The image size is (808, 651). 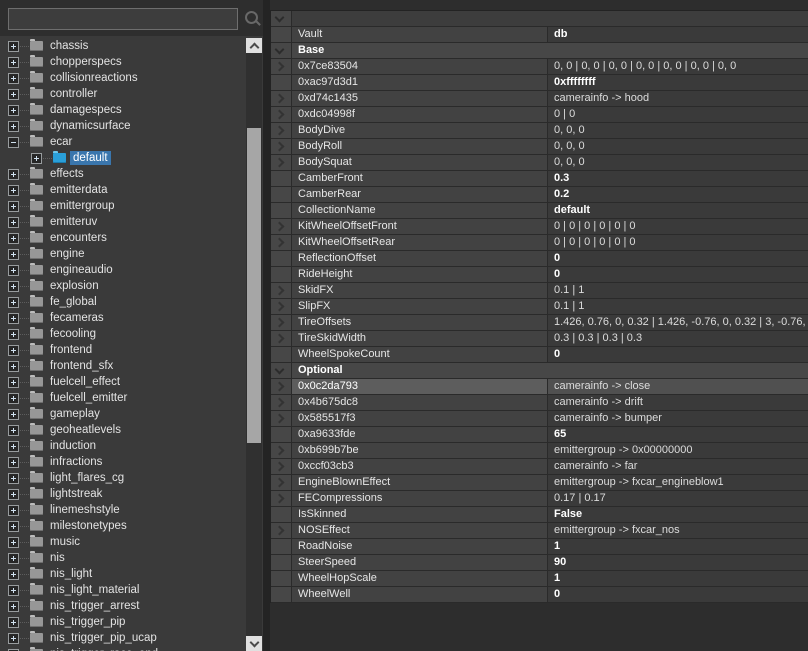 I want to click on property-name: 0x0c2da793, so click(x=420, y=386).